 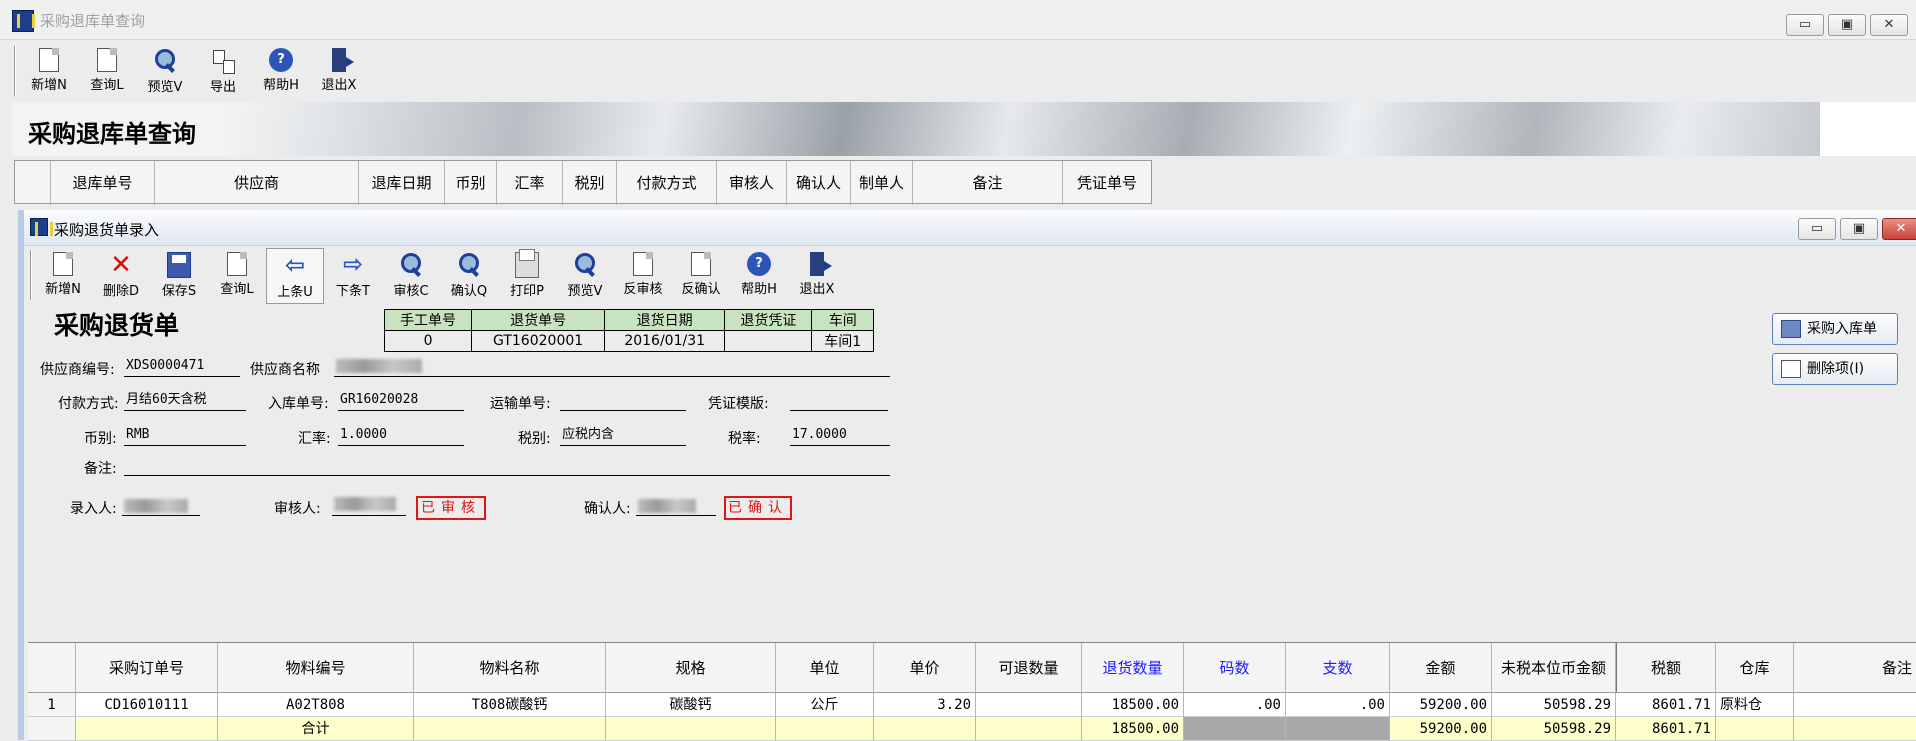 I want to click on col-header: 币别, so click(x=471, y=183).